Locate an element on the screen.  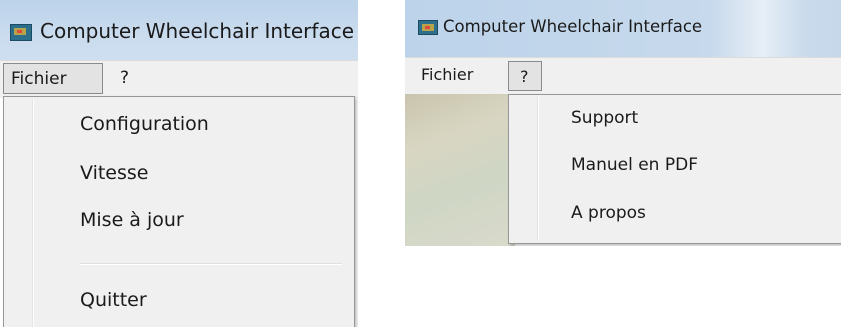
menu-item-configuration: Configuration is located at coordinates (144, 124).